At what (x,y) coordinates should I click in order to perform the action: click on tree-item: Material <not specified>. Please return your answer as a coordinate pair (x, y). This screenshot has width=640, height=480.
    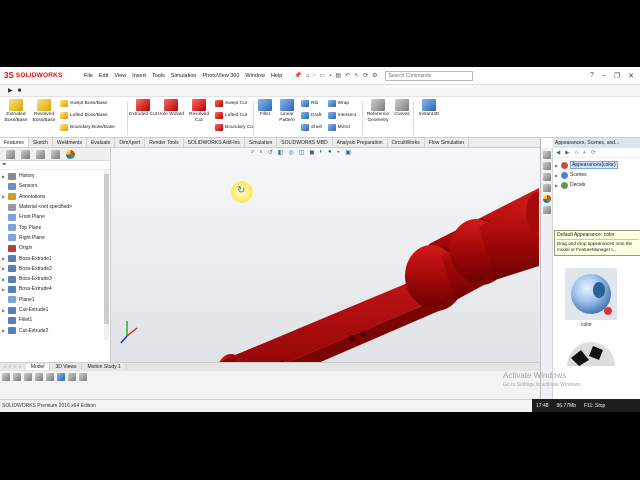
    Looking at the image, I should click on (55, 207).